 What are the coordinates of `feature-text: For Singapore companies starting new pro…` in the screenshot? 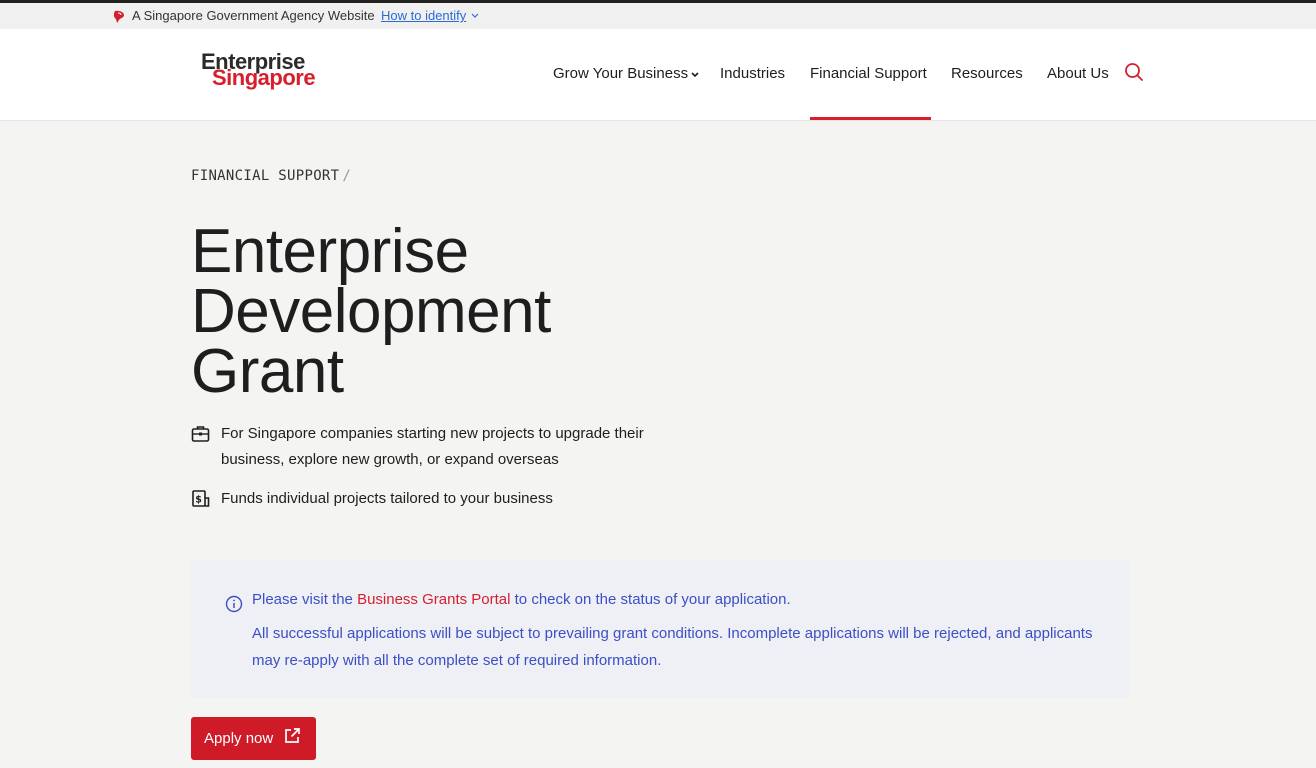 It's located at (432, 446).